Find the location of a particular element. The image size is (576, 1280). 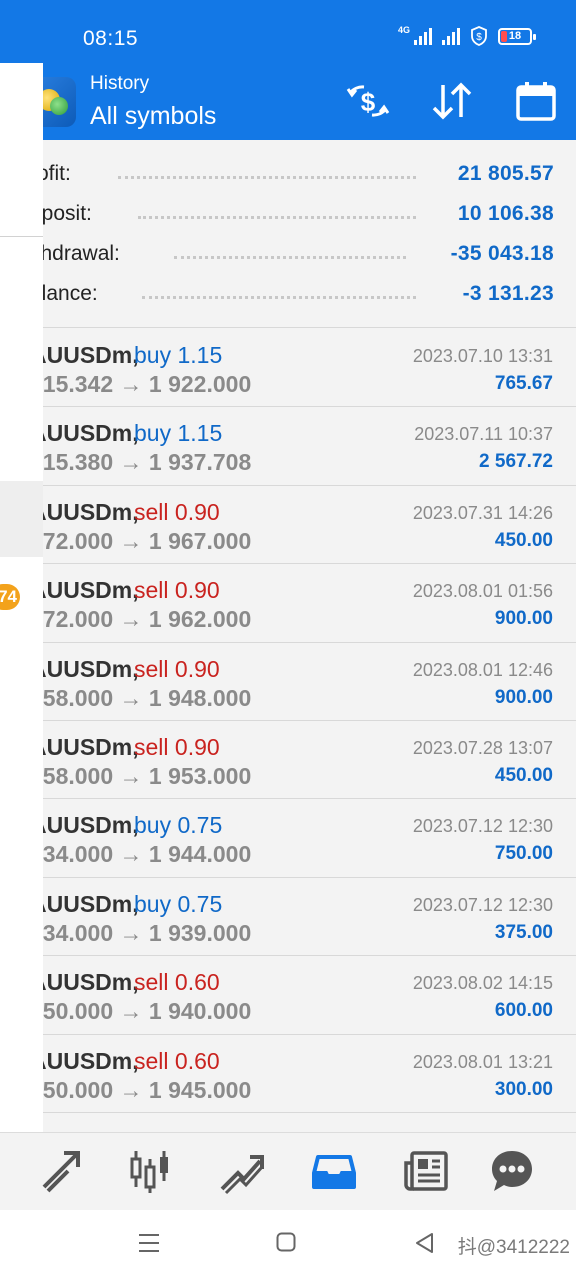

calendar-icon is located at coordinates (536, 101).